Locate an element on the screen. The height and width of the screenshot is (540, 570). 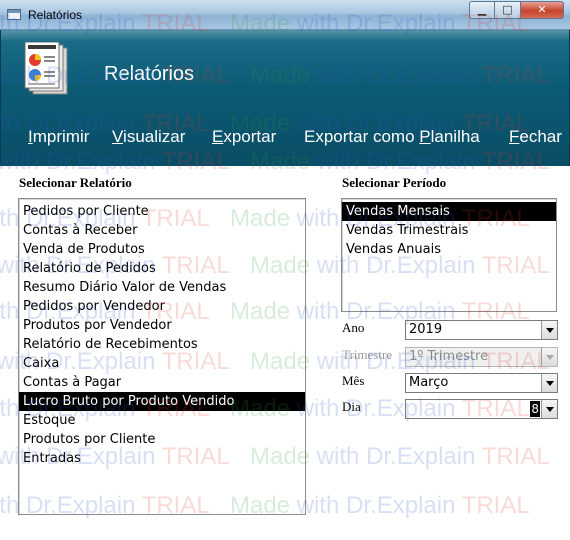
export-button: Exportar is located at coordinates (244, 137).